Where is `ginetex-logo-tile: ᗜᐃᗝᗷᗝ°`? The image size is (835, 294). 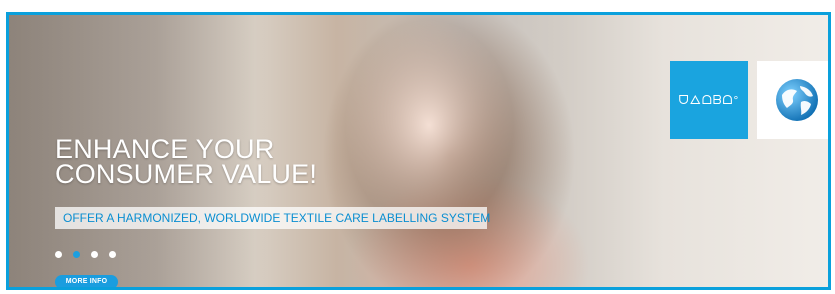
ginetex-logo-tile: ᗜᐃᗝᗷᗝ° is located at coordinates (709, 100).